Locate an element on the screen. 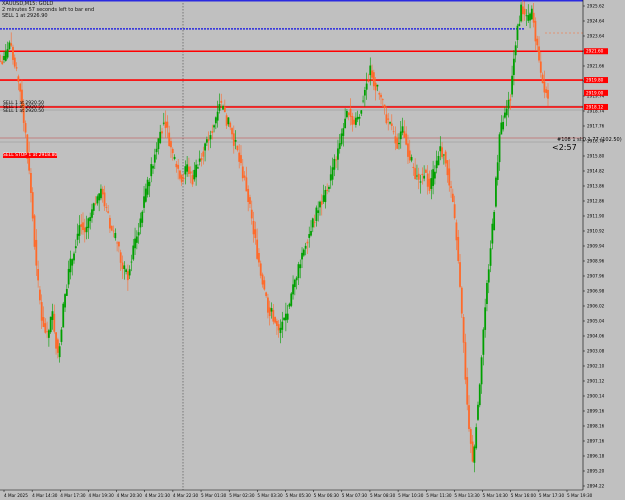  y-tick-label: 2903.08 is located at coordinates (596, 351).